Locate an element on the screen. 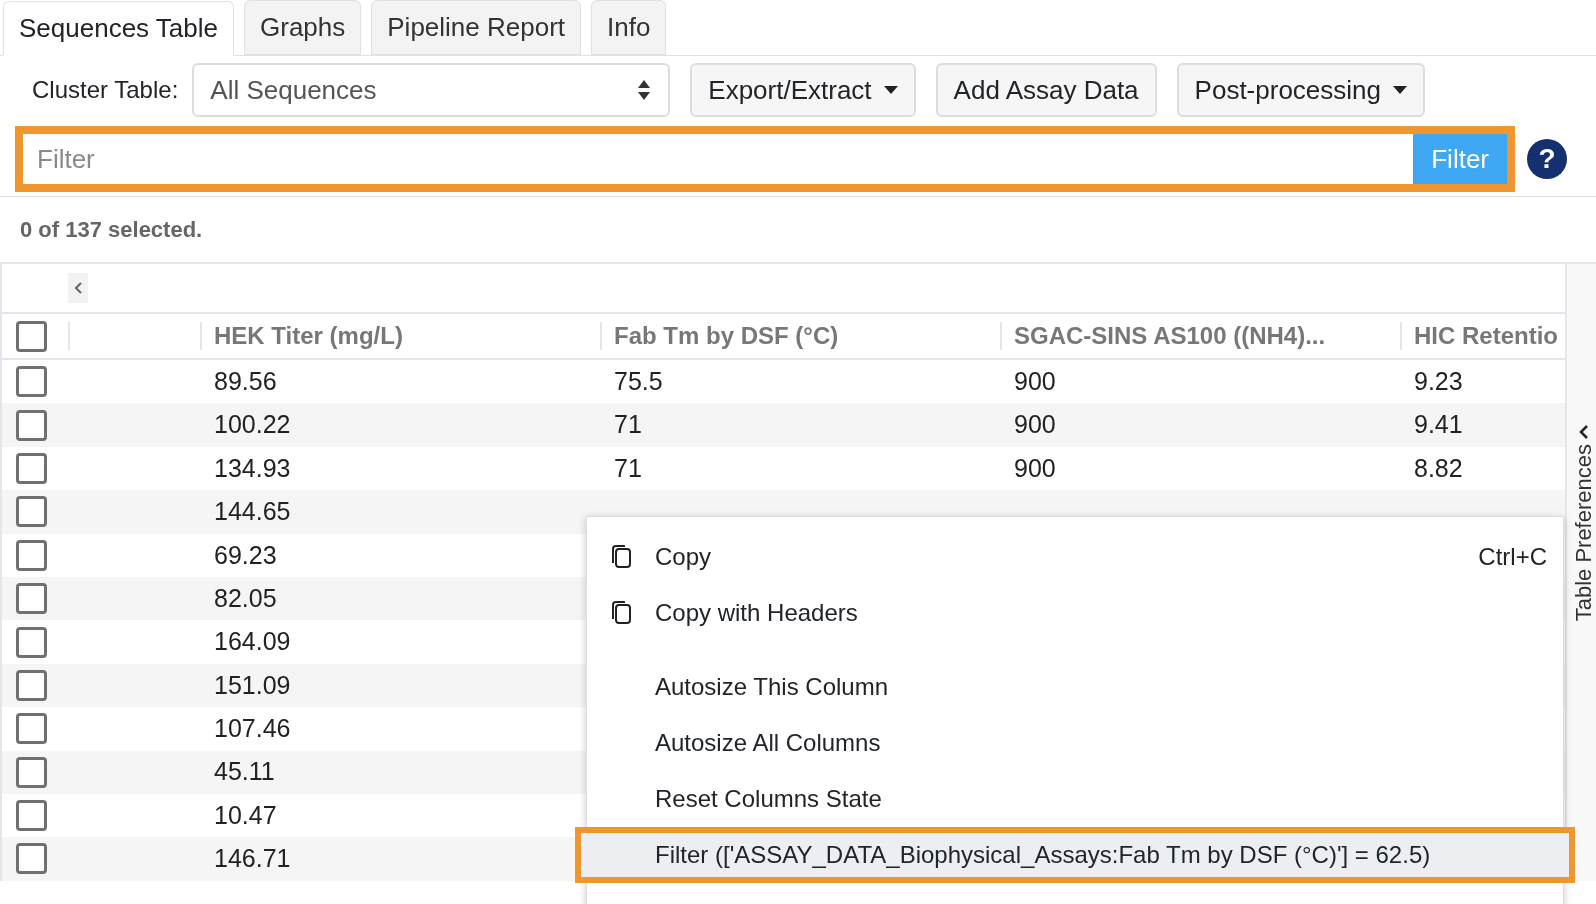  table-cell: 144.65 is located at coordinates (252, 511).